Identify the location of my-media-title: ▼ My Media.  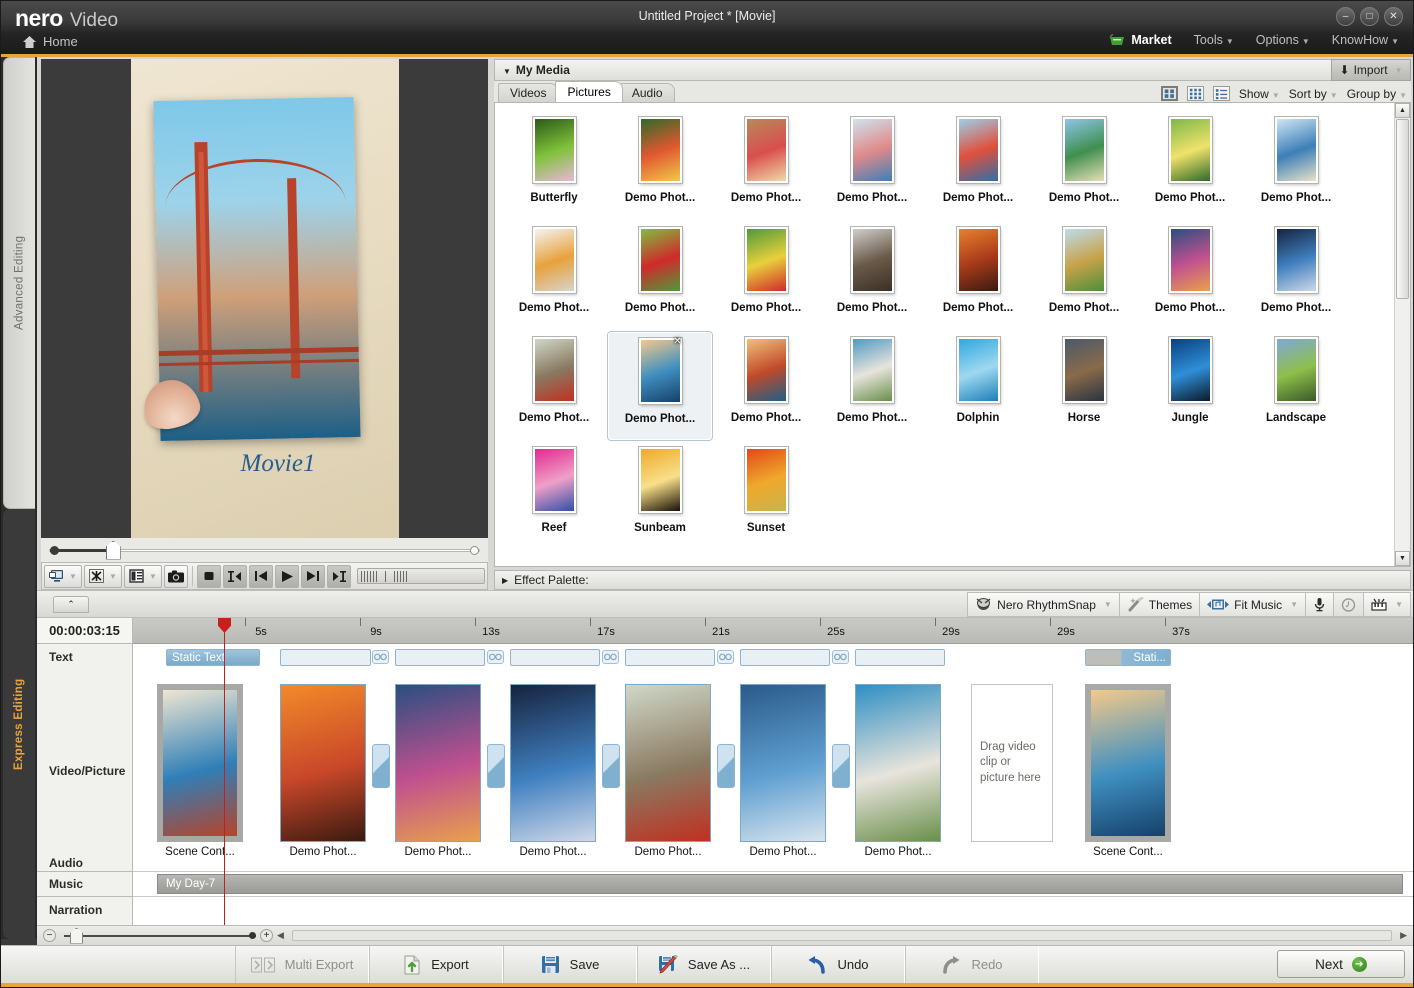
(913, 70).